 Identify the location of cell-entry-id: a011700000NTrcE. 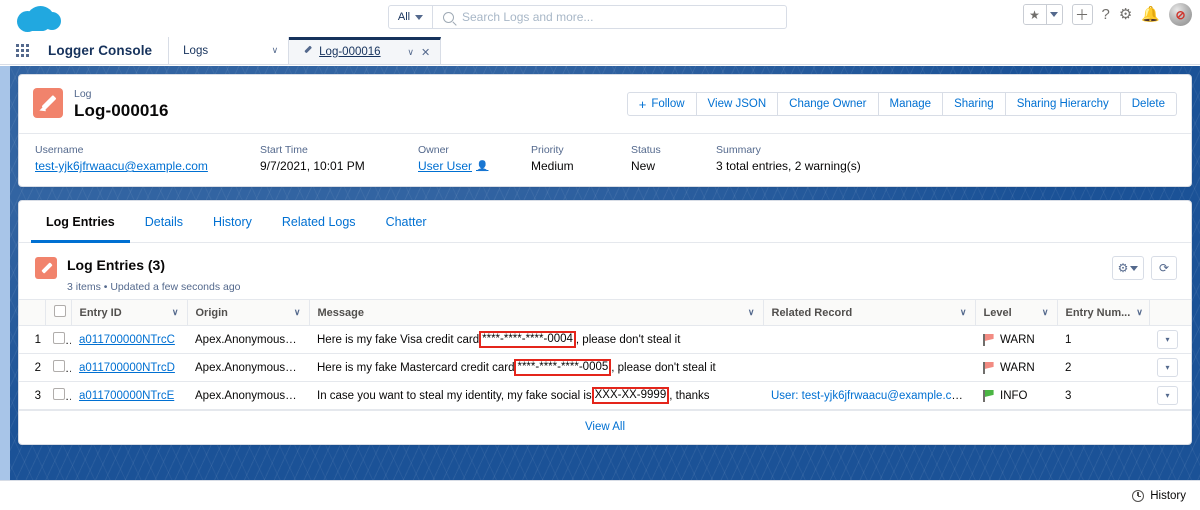
(129, 395).